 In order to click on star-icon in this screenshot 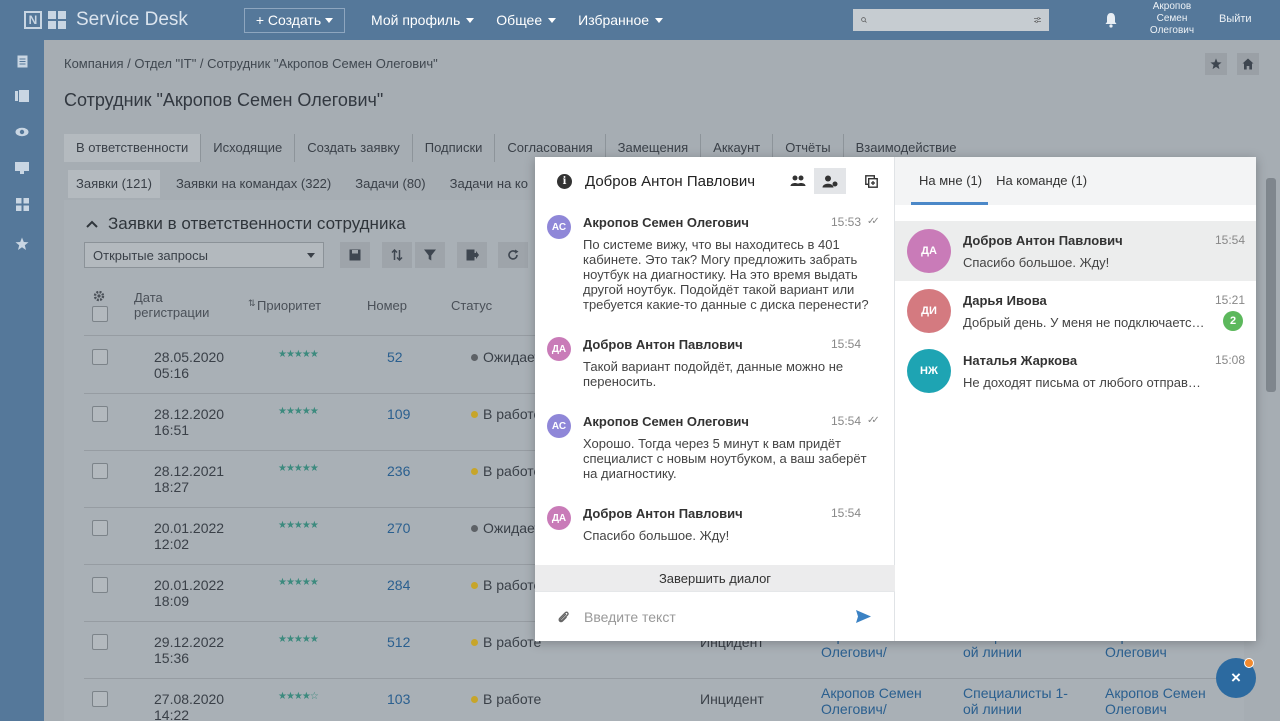, I will do `click(22, 244)`.